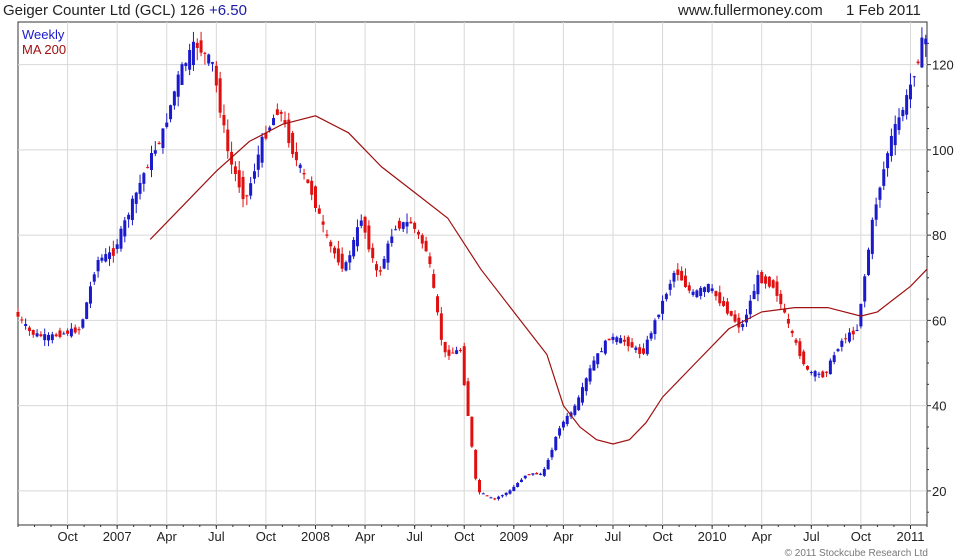 Image resolution: width=980 pixels, height=560 pixels. I want to click on x-tick-label: 2007, so click(117, 536).